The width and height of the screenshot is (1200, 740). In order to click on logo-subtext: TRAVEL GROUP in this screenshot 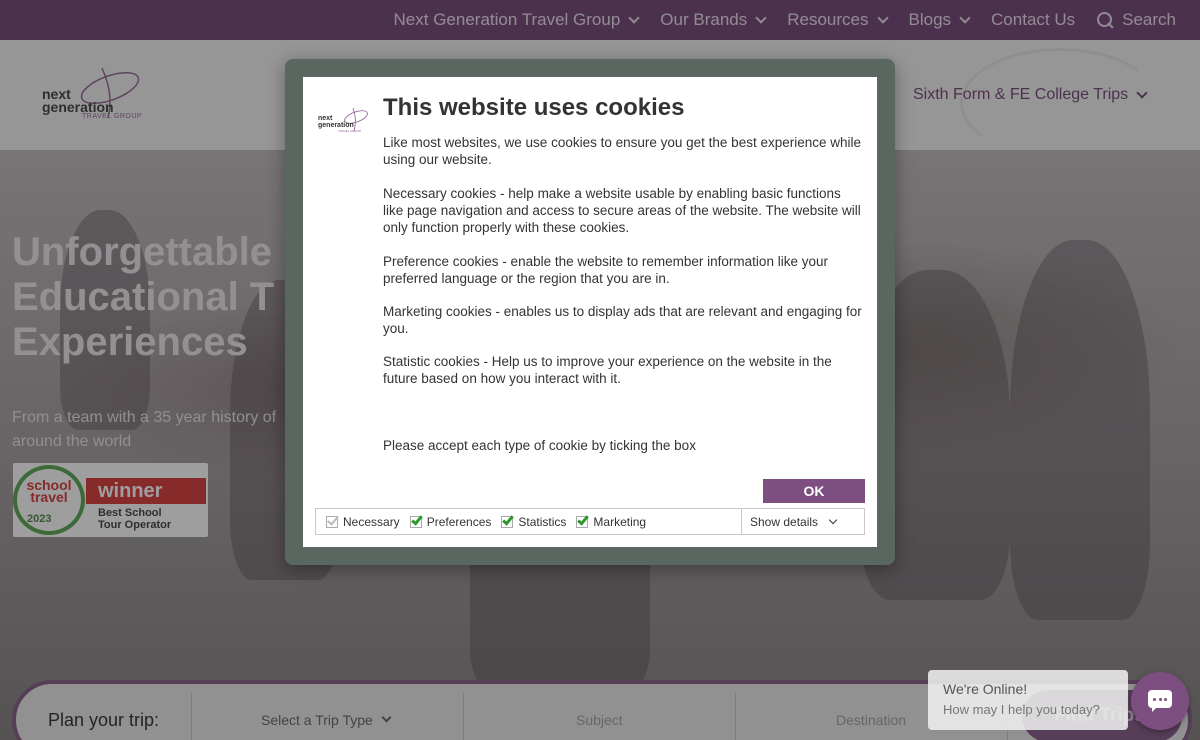, I will do `click(350, 131)`.